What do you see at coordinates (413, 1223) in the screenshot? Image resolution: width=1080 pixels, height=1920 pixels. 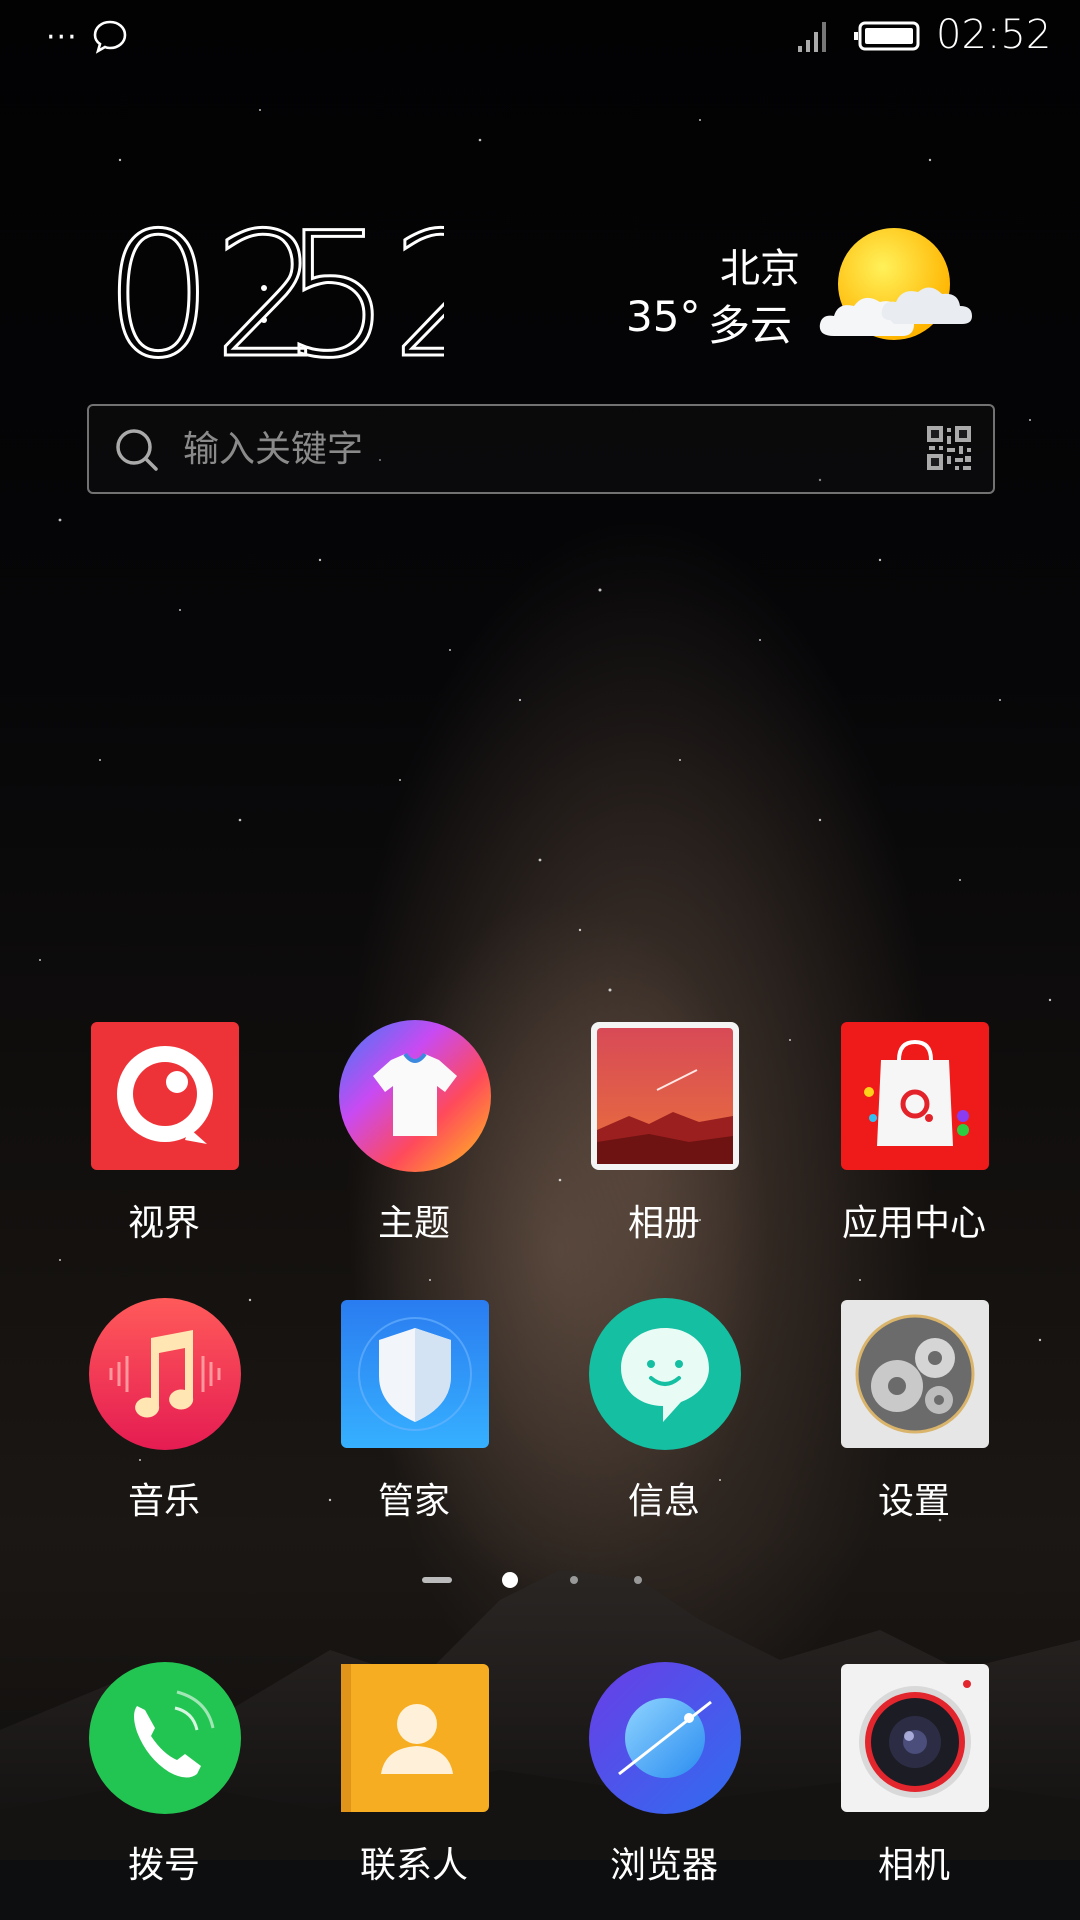 I see `app-label: 主题` at bounding box center [413, 1223].